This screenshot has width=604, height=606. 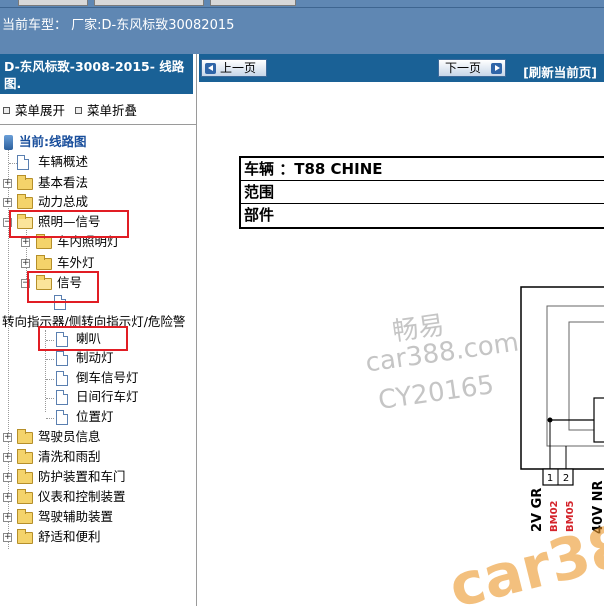 I want to click on menu-expand-label: 菜单展开, so click(x=40, y=110).